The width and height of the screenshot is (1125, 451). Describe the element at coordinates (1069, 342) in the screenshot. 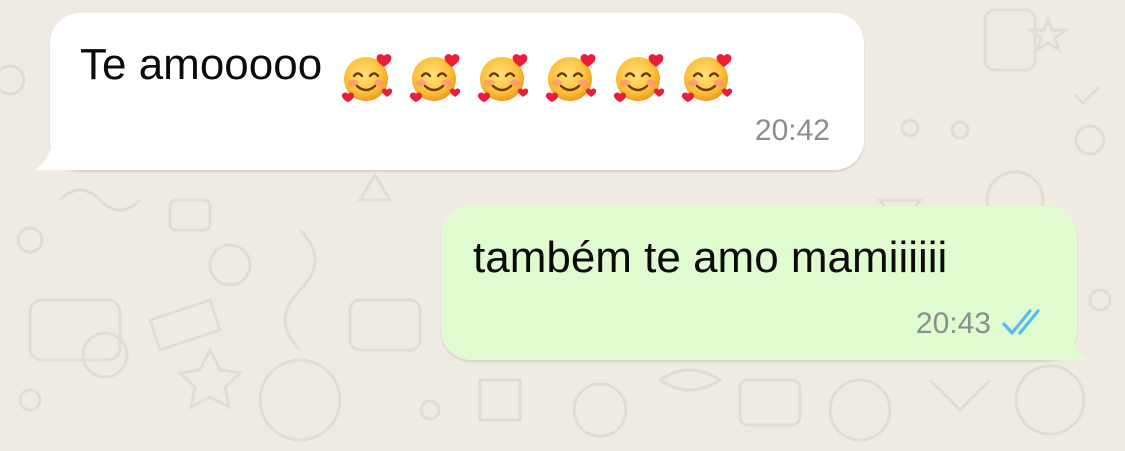

I see `outgoing-bubble-tail` at that location.